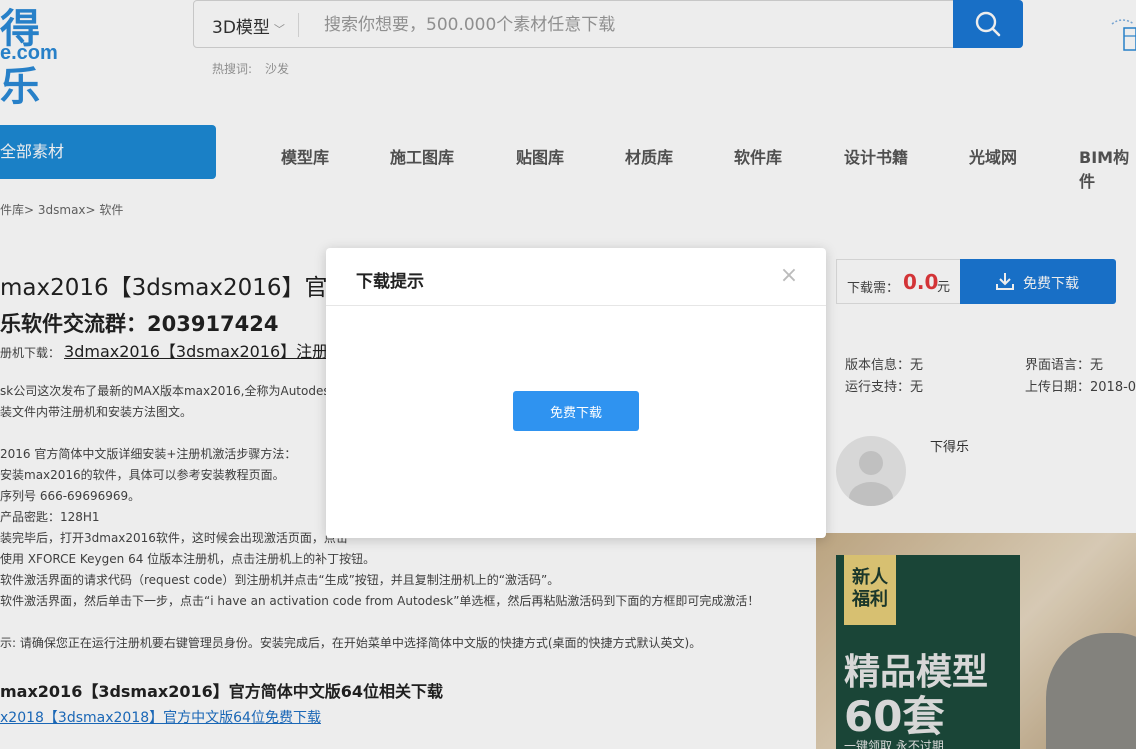  Describe the element at coordinates (576, 305) in the screenshot. I see `modal-divider` at that location.